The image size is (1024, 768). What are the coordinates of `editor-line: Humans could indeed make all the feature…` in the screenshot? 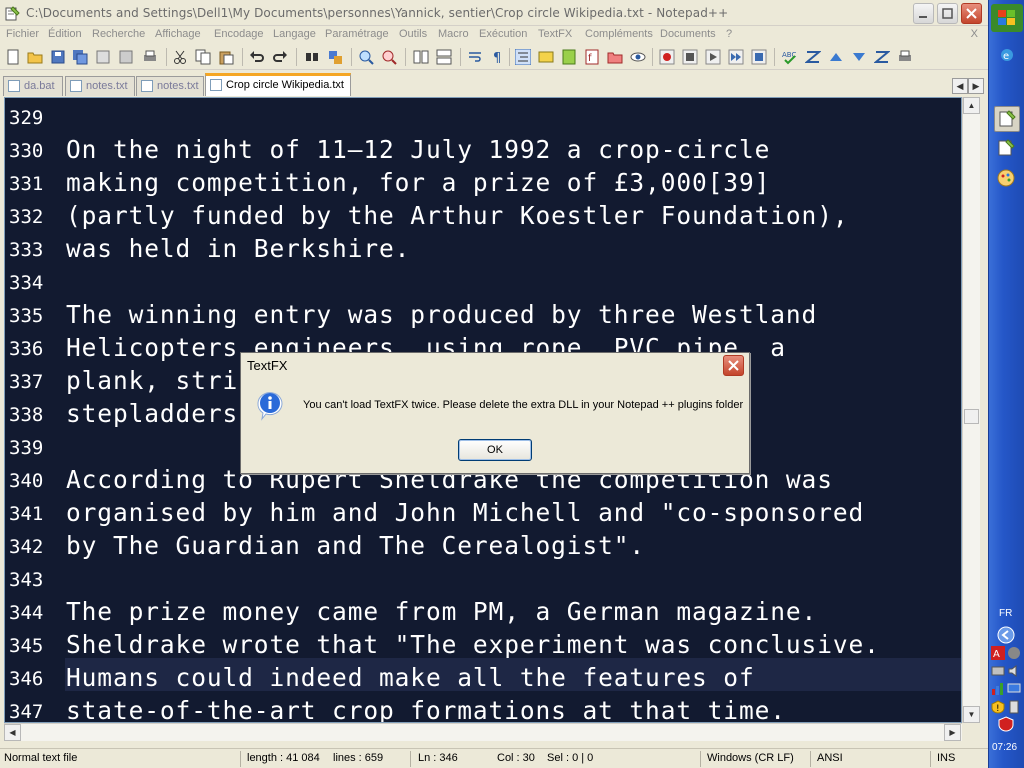 It's located at (410, 677).